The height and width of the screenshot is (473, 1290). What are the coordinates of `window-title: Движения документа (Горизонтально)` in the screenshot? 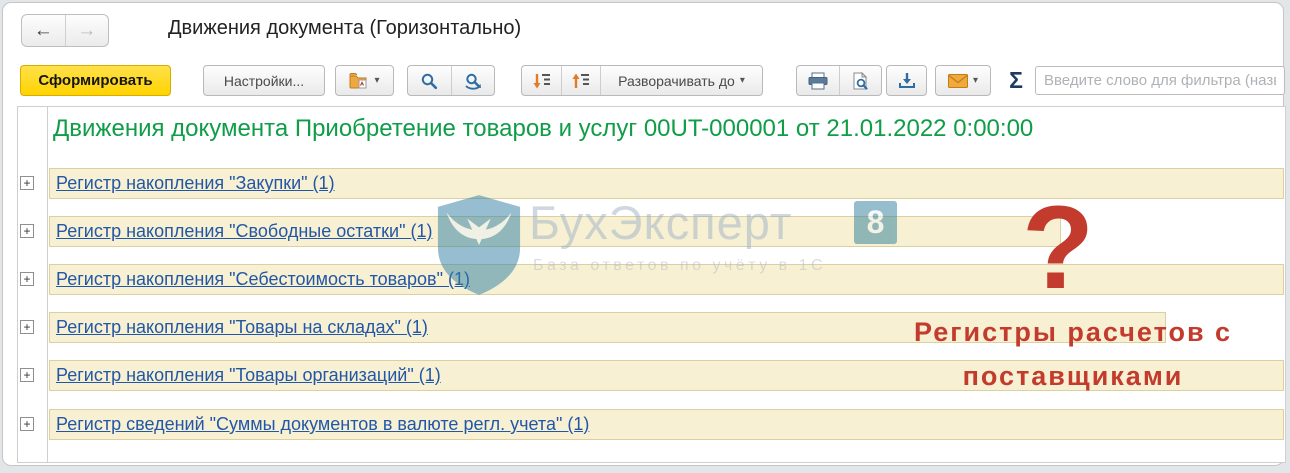 It's located at (345, 28).